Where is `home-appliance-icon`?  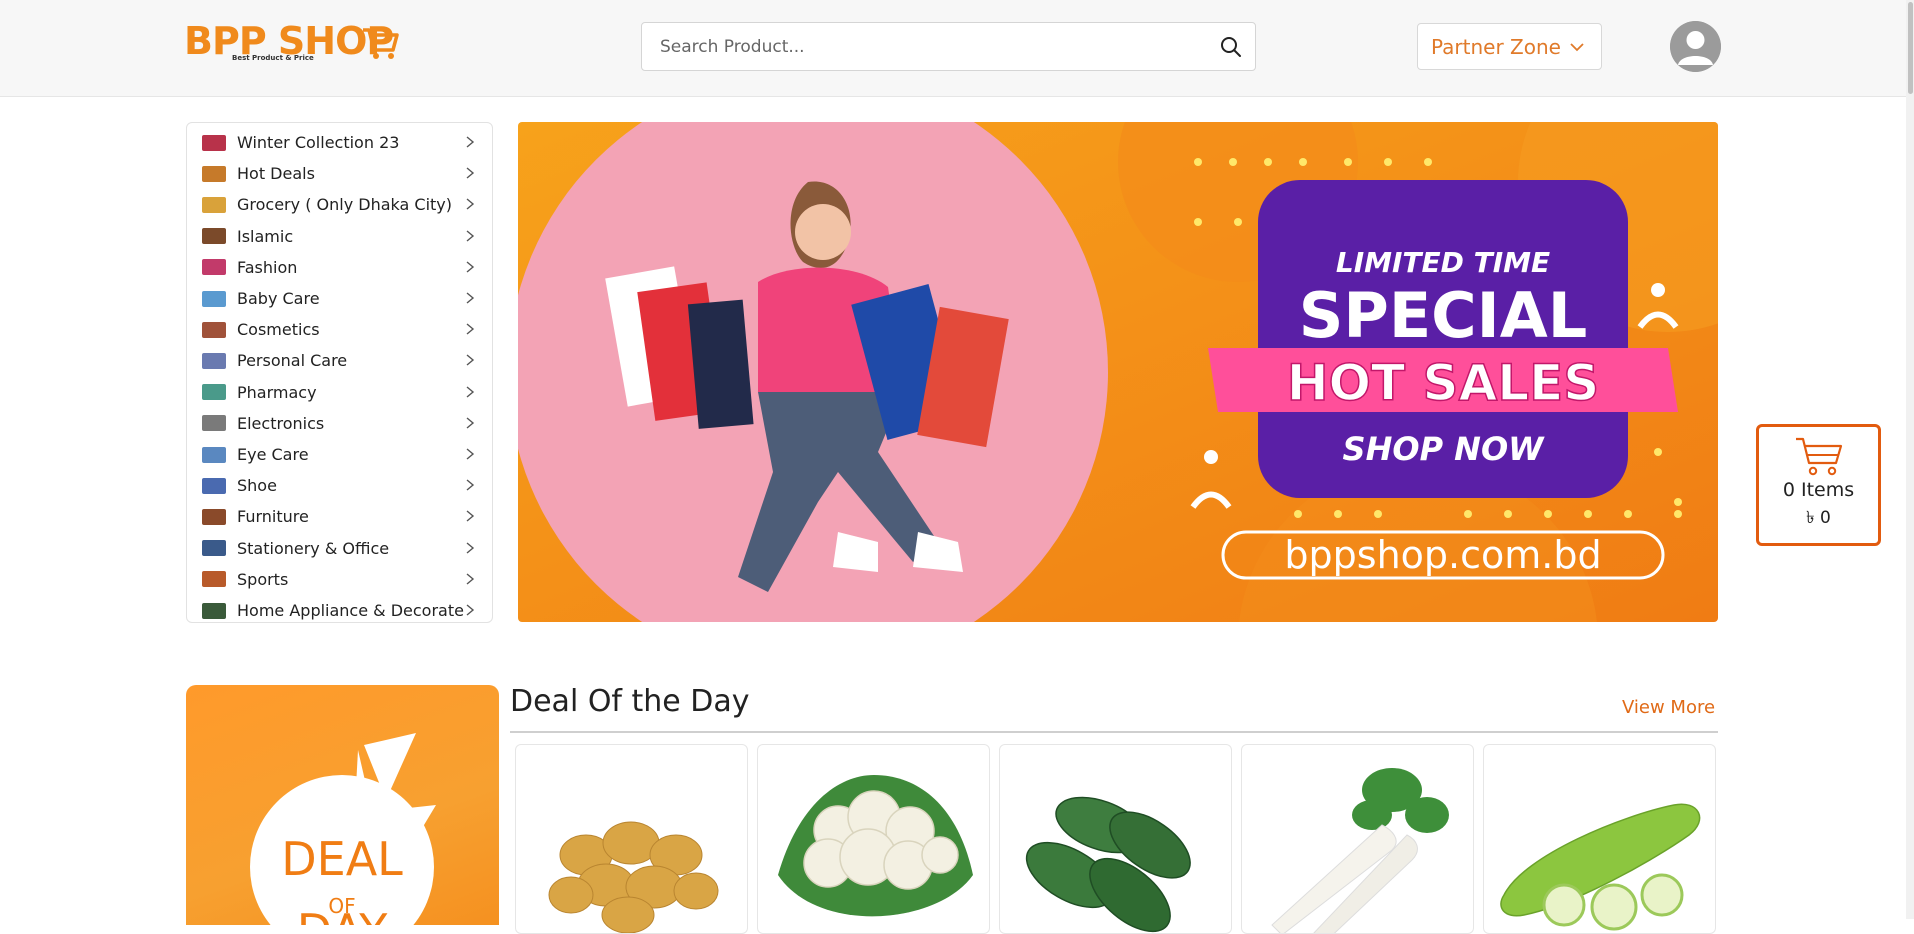
home-appliance-icon is located at coordinates (214, 610).